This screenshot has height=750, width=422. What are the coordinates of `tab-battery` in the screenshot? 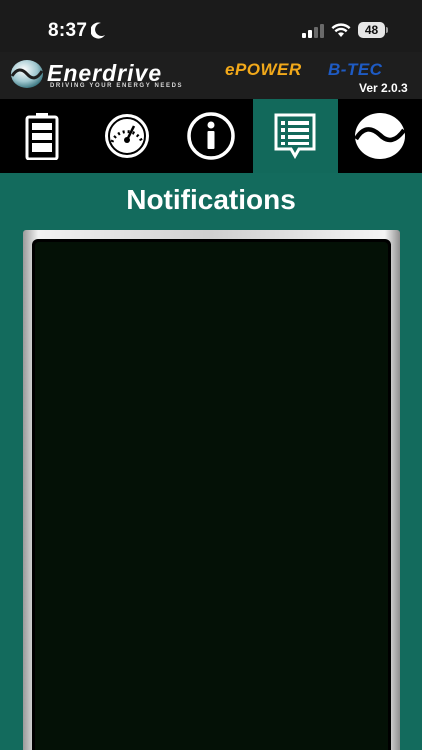 It's located at (42, 136).